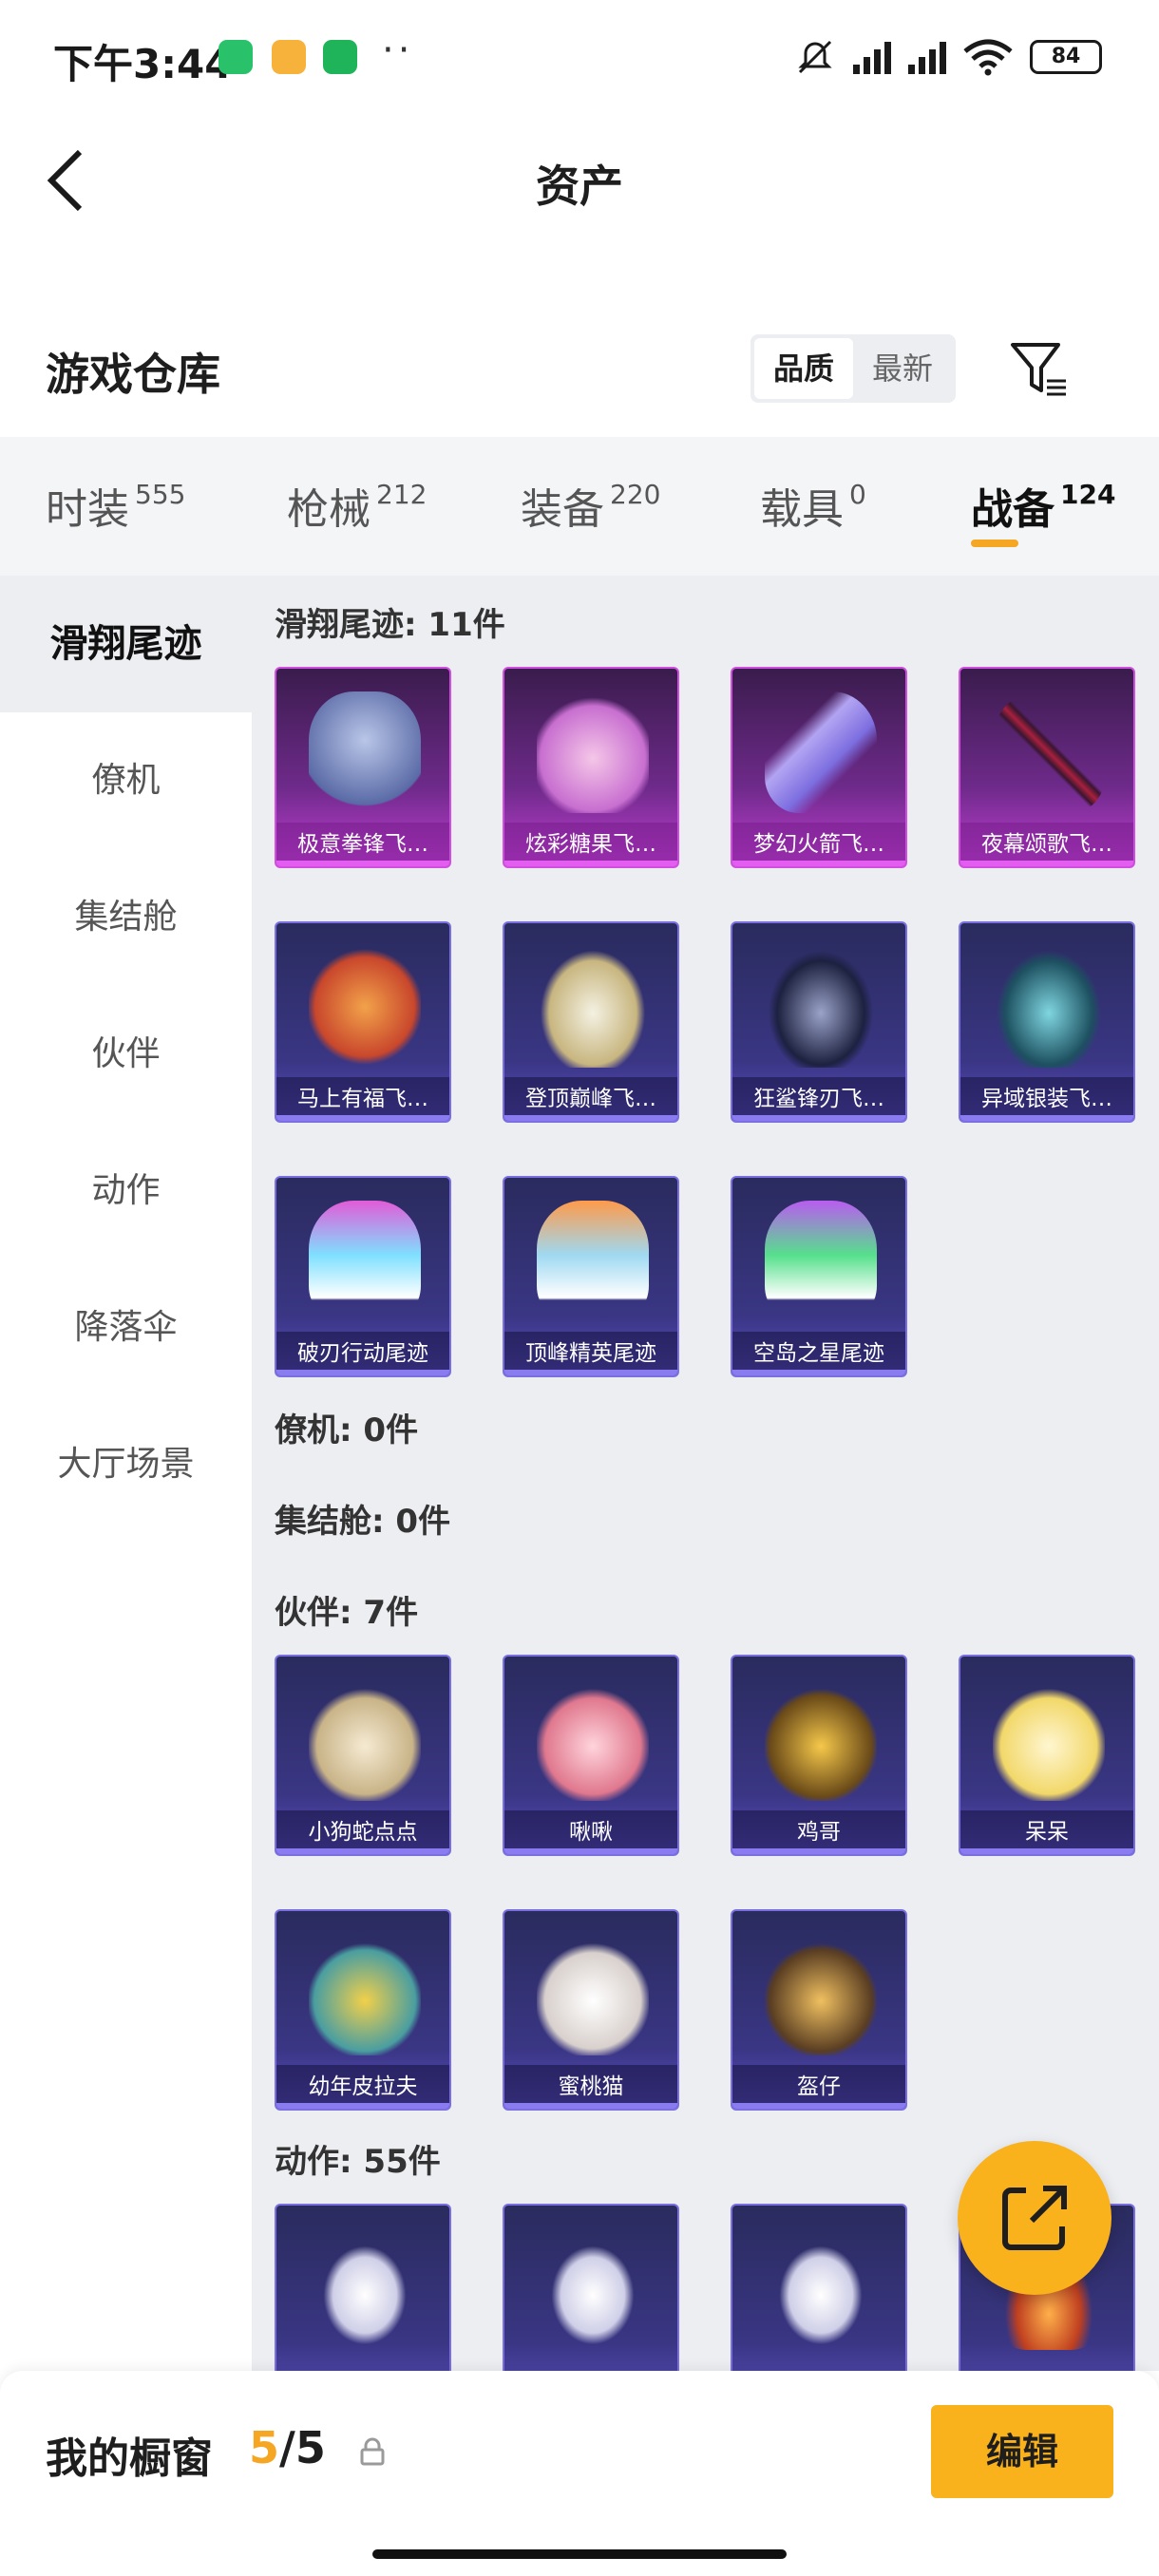  What do you see at coordinates (1039, 369) in the screenshot?
I see `filter-icon` at bounding box center [1039, 369].